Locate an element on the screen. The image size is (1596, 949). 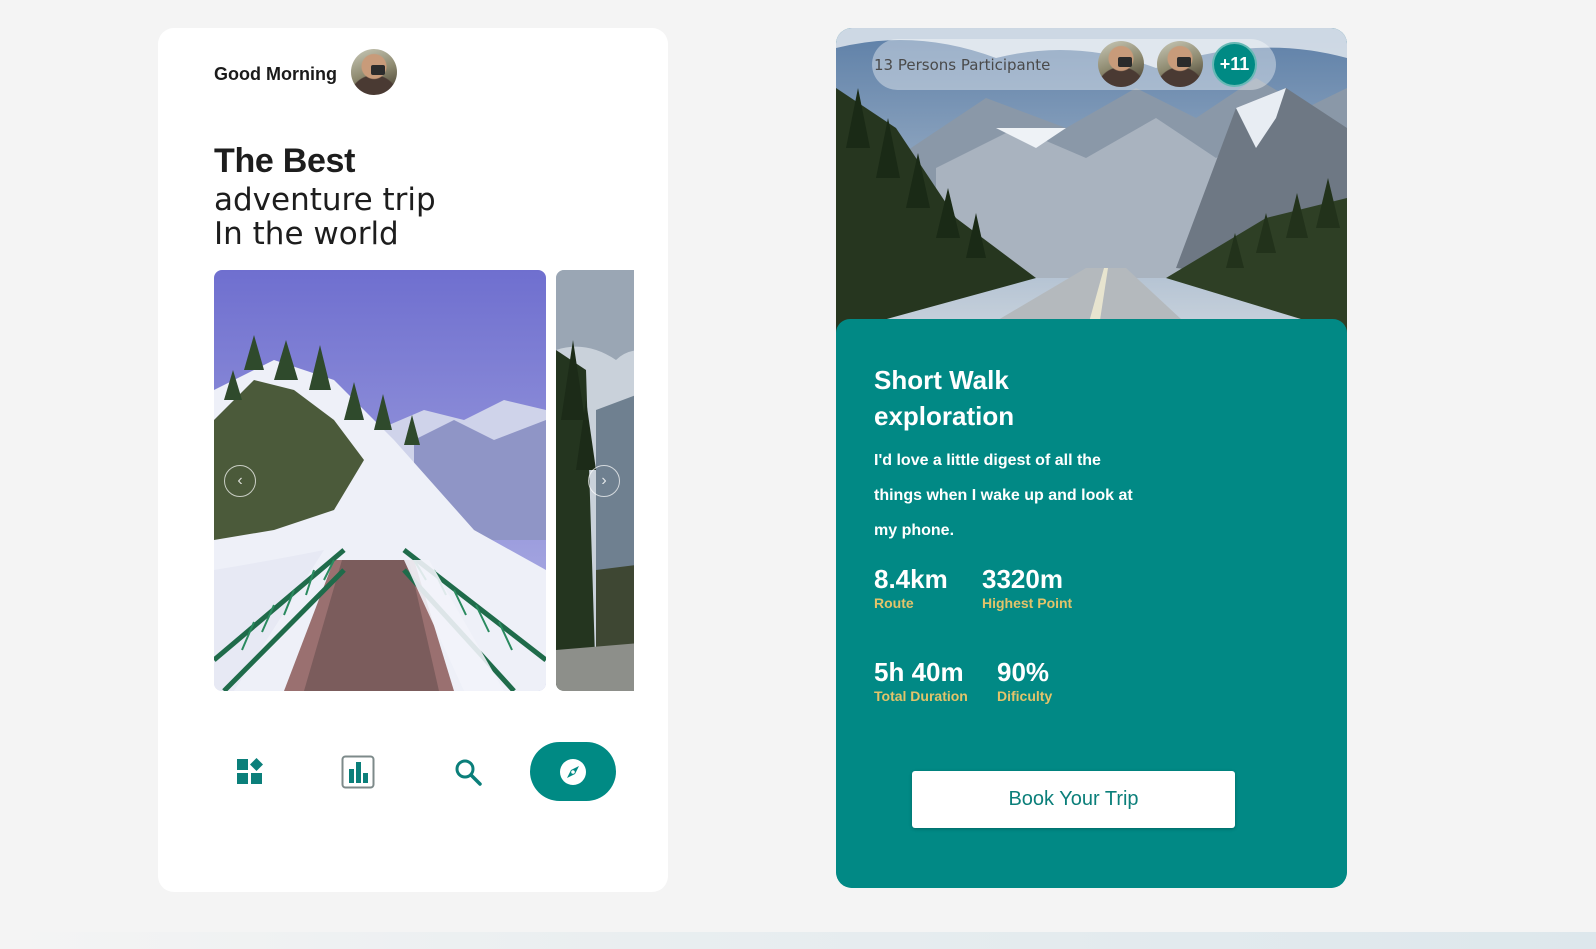
book-trip-button: Book Your Trip is located at coordinates (1073, 799).